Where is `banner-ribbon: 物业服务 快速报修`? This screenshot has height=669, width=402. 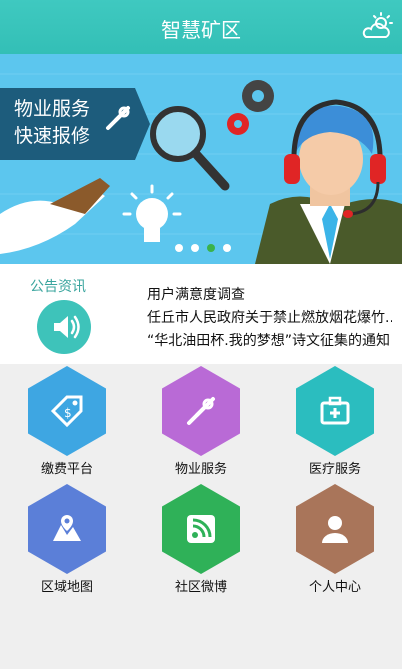 banner-ribbon: 物业服务 快速报修 is located at coordinates (75, 124).